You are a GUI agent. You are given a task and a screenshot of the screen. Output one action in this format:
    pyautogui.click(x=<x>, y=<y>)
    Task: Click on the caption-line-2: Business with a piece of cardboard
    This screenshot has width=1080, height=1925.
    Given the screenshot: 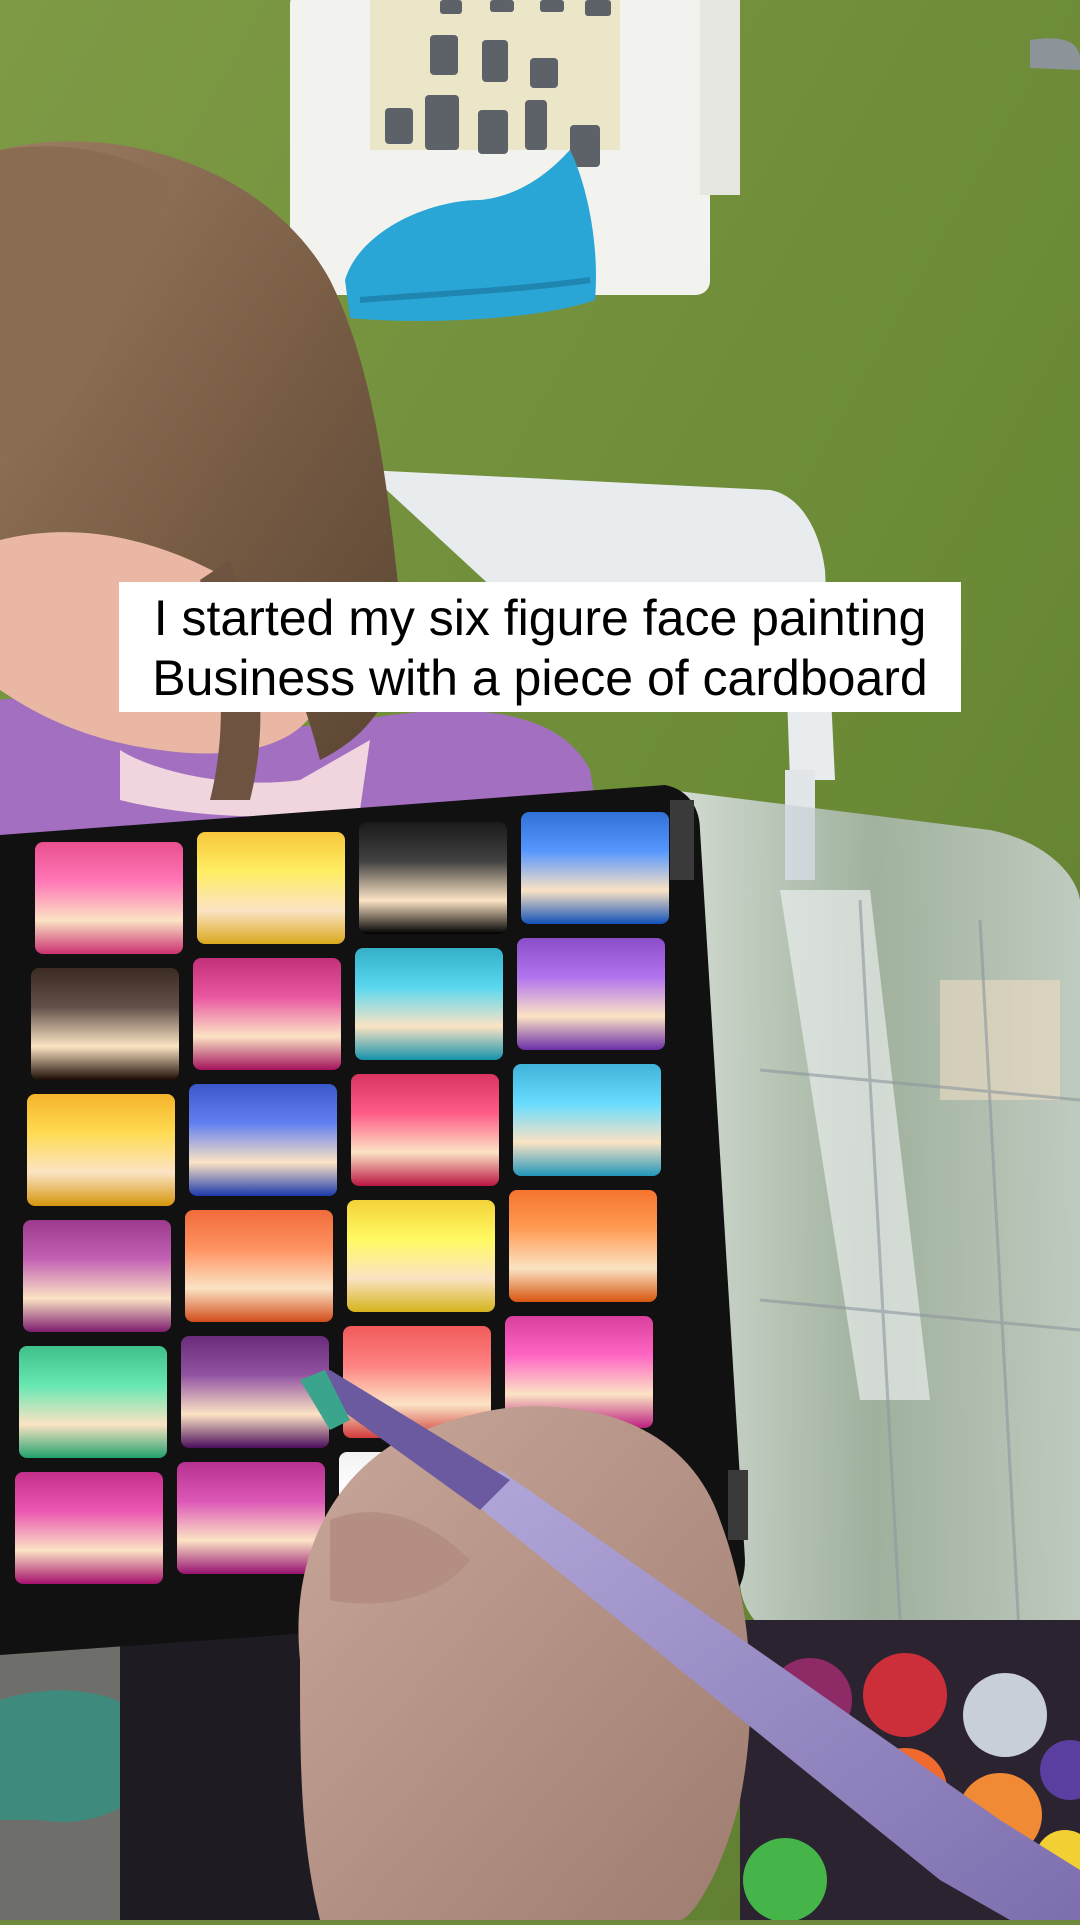 What is the action you would take?
    pyautogui.click(x=540, y=678)
    